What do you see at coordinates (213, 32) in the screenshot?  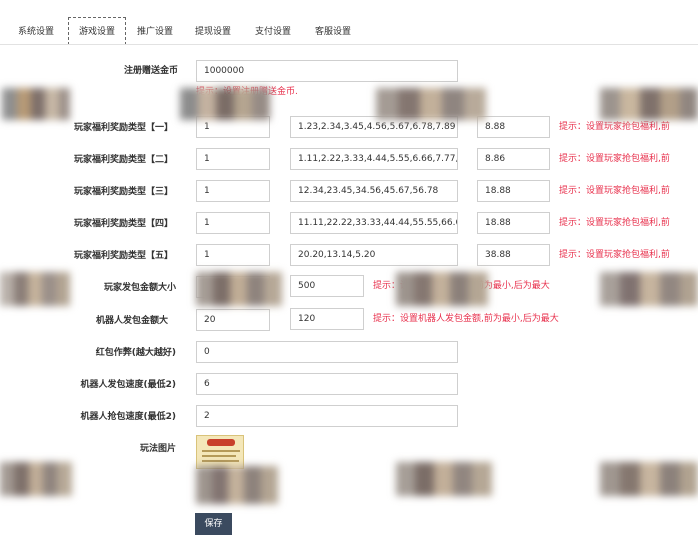 I see `tab-withdraw-settings: 提现设置` at bounding box center [213, 32].